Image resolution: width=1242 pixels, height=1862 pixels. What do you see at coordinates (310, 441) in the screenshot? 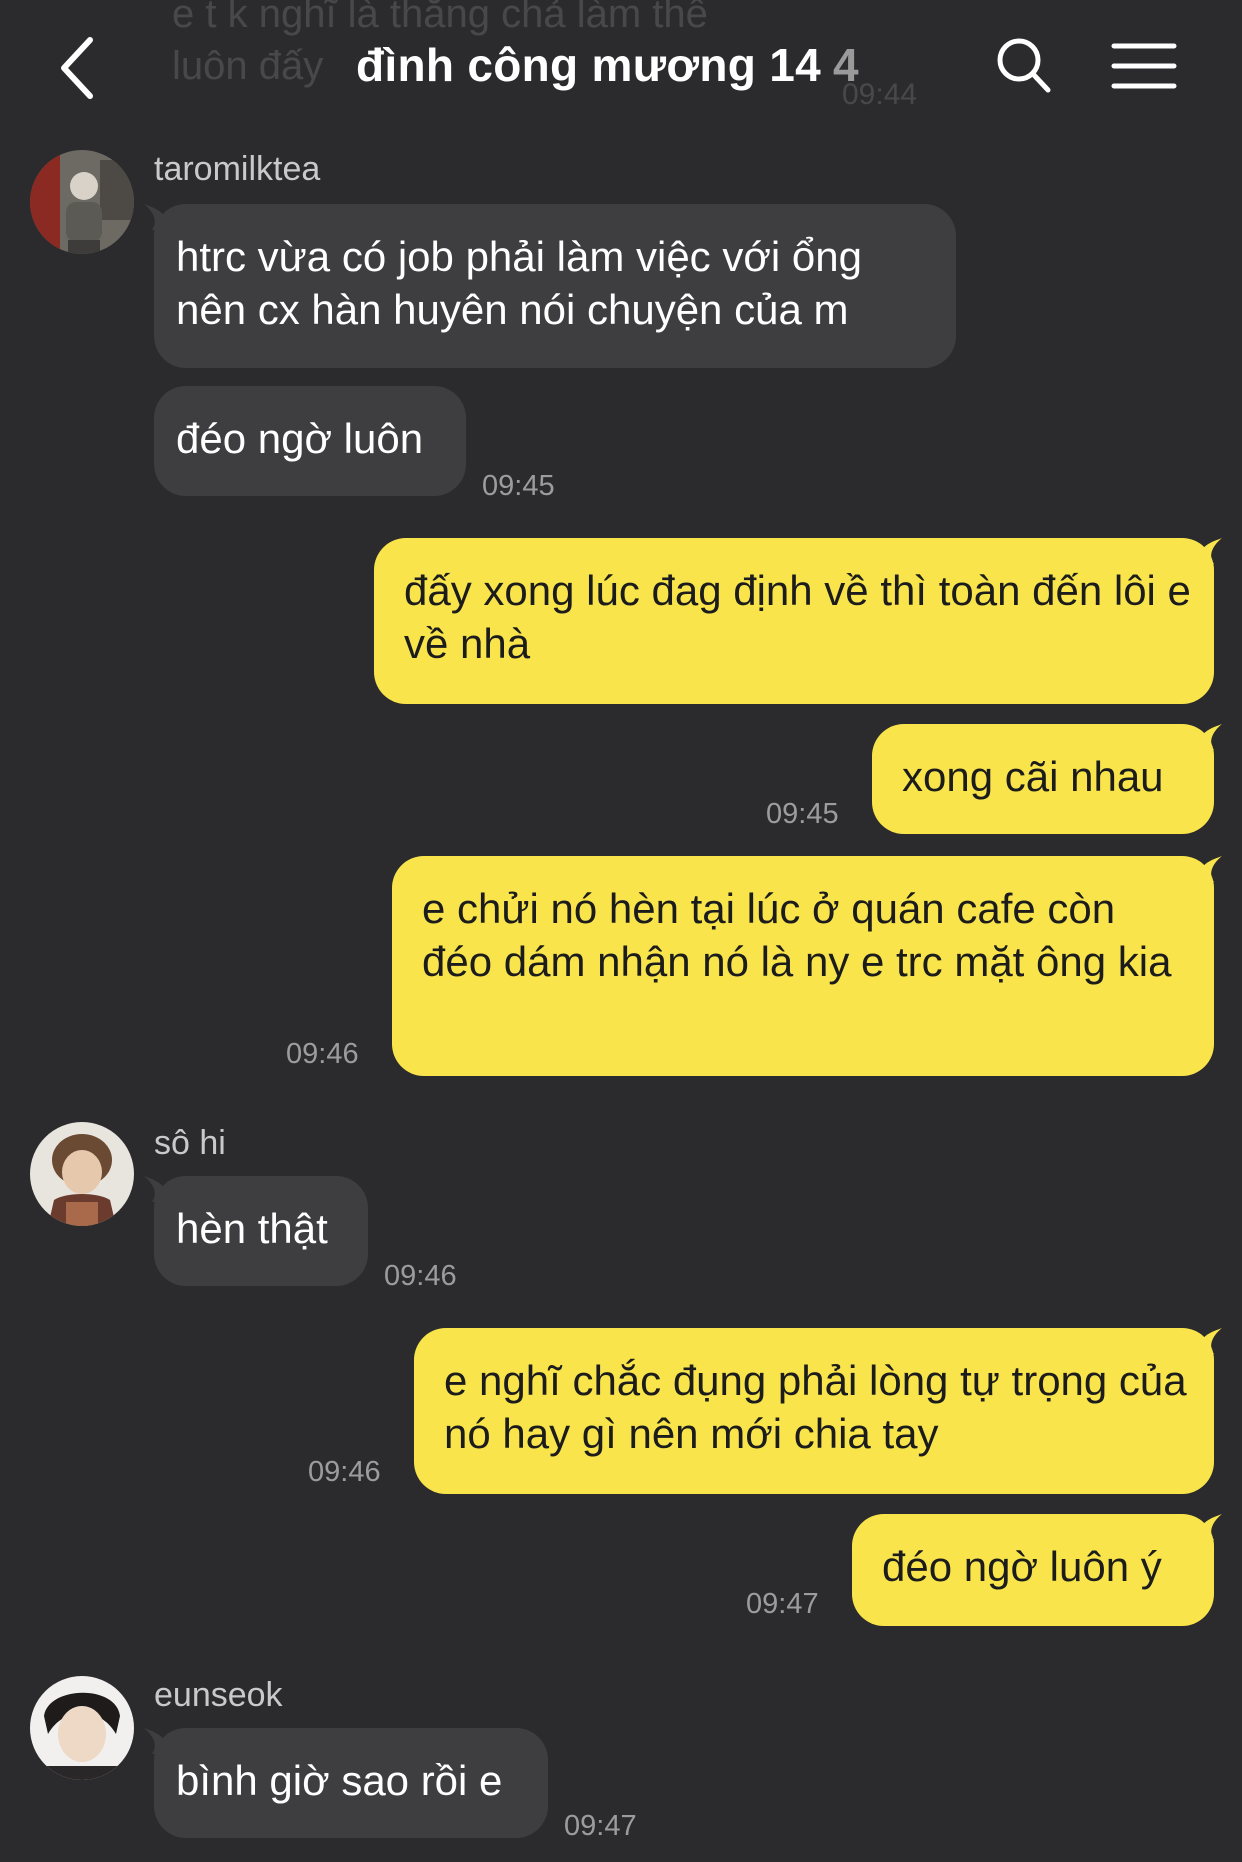
I see `message-bubble: đéo ngờ luôn` at bounding box center [310, 441].